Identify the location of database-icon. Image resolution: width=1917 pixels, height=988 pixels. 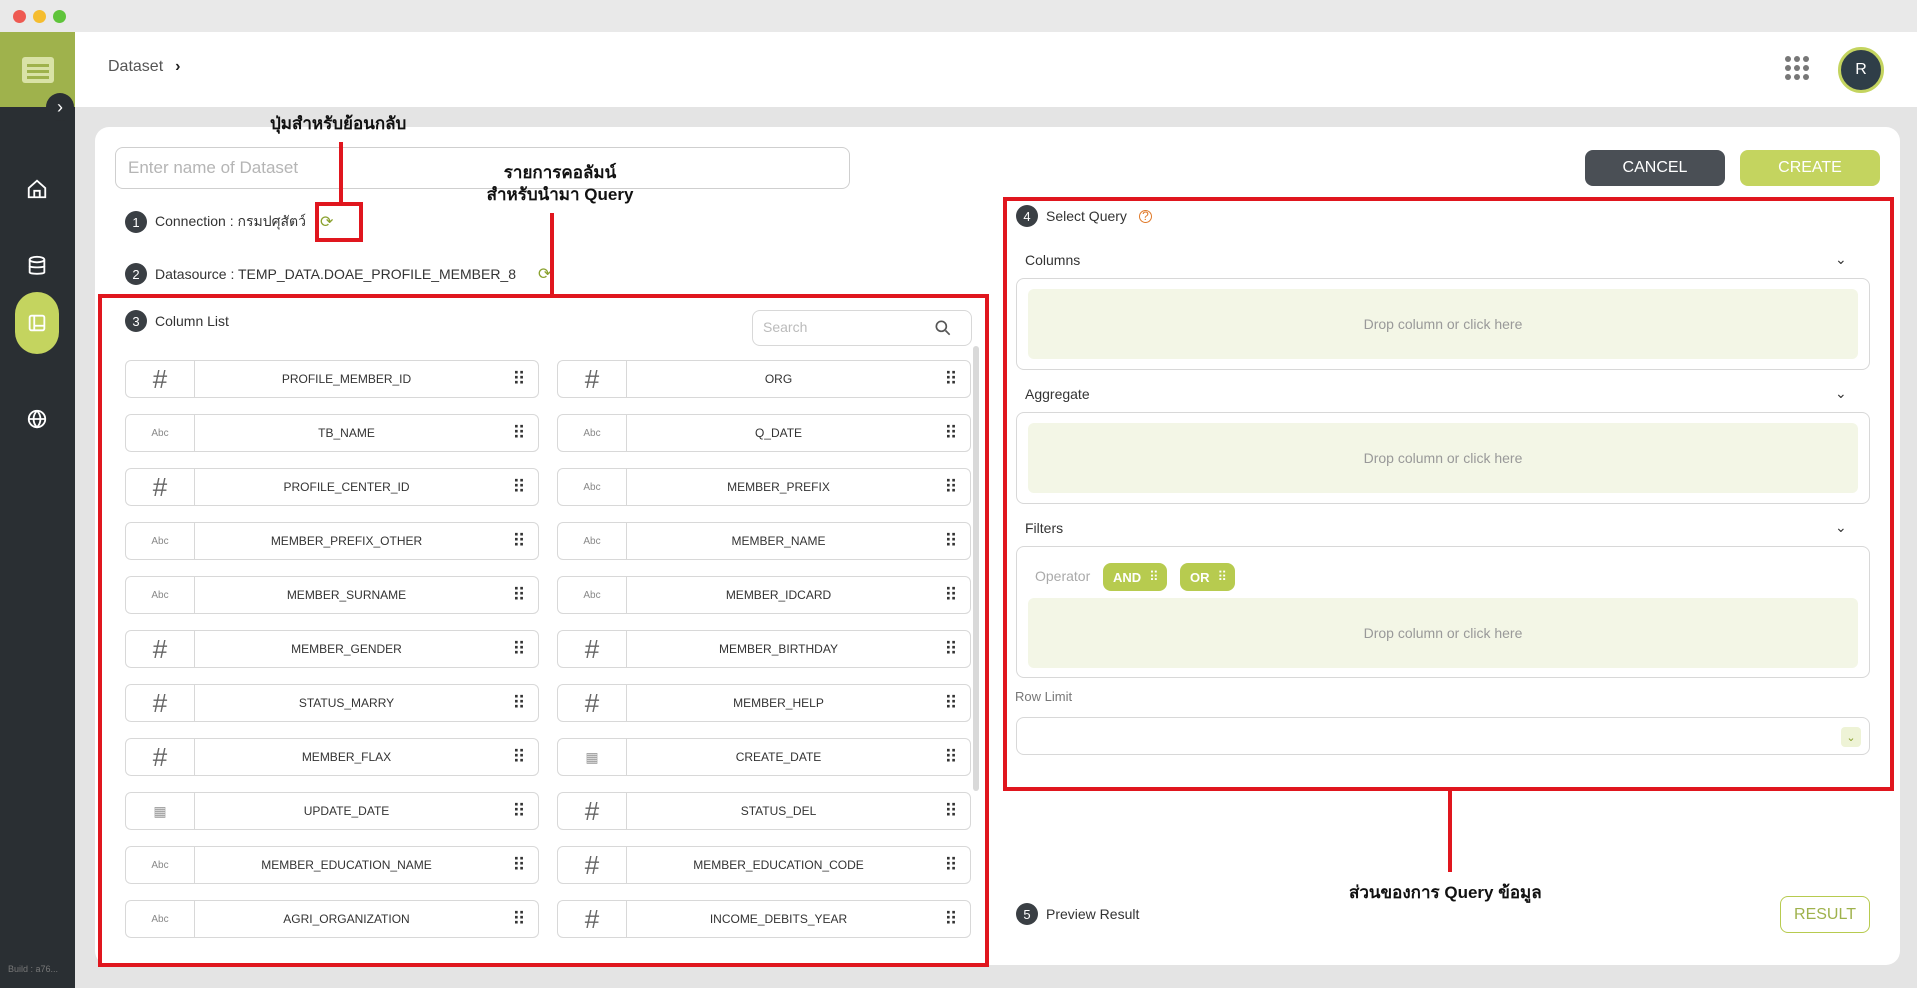
(37, 265).